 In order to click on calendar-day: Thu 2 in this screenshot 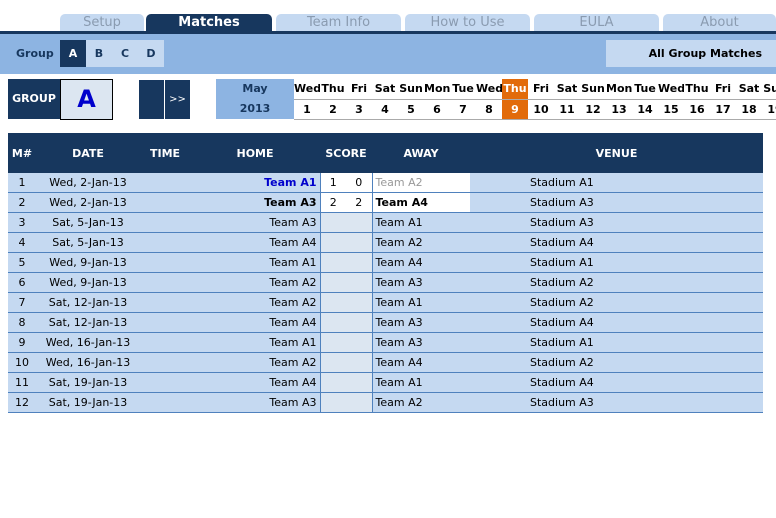, I will do `click(333, 99)`.